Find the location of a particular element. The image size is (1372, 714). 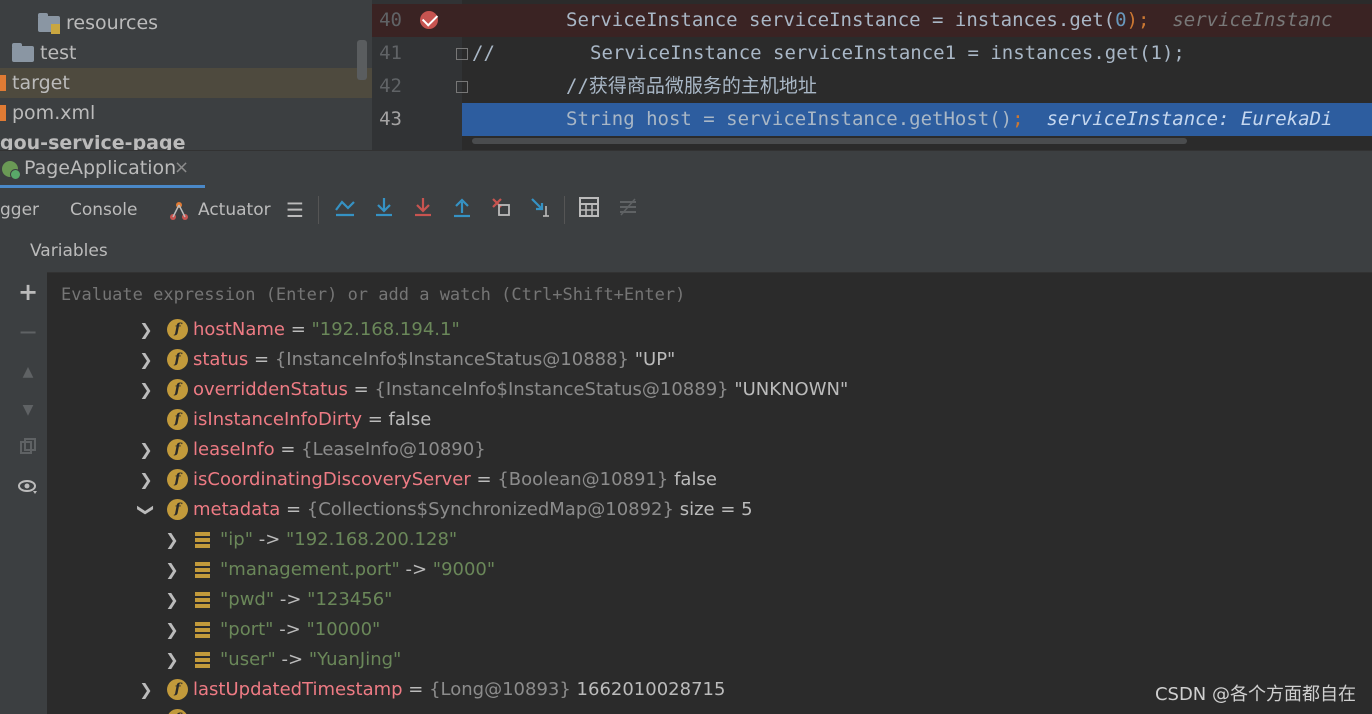

trace-stream-icon is located at coordinates (628, 210).